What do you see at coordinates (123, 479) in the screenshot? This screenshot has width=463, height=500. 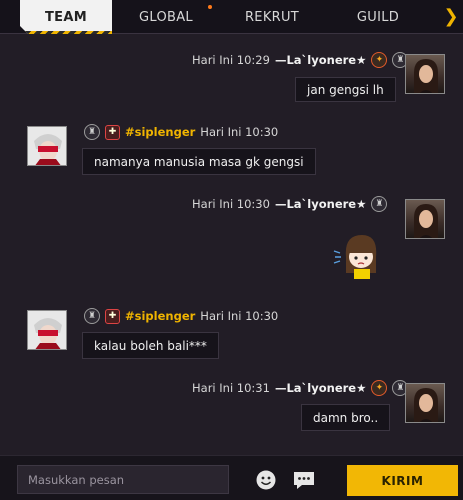 I see `message-input` at bounding box center [123, 479].